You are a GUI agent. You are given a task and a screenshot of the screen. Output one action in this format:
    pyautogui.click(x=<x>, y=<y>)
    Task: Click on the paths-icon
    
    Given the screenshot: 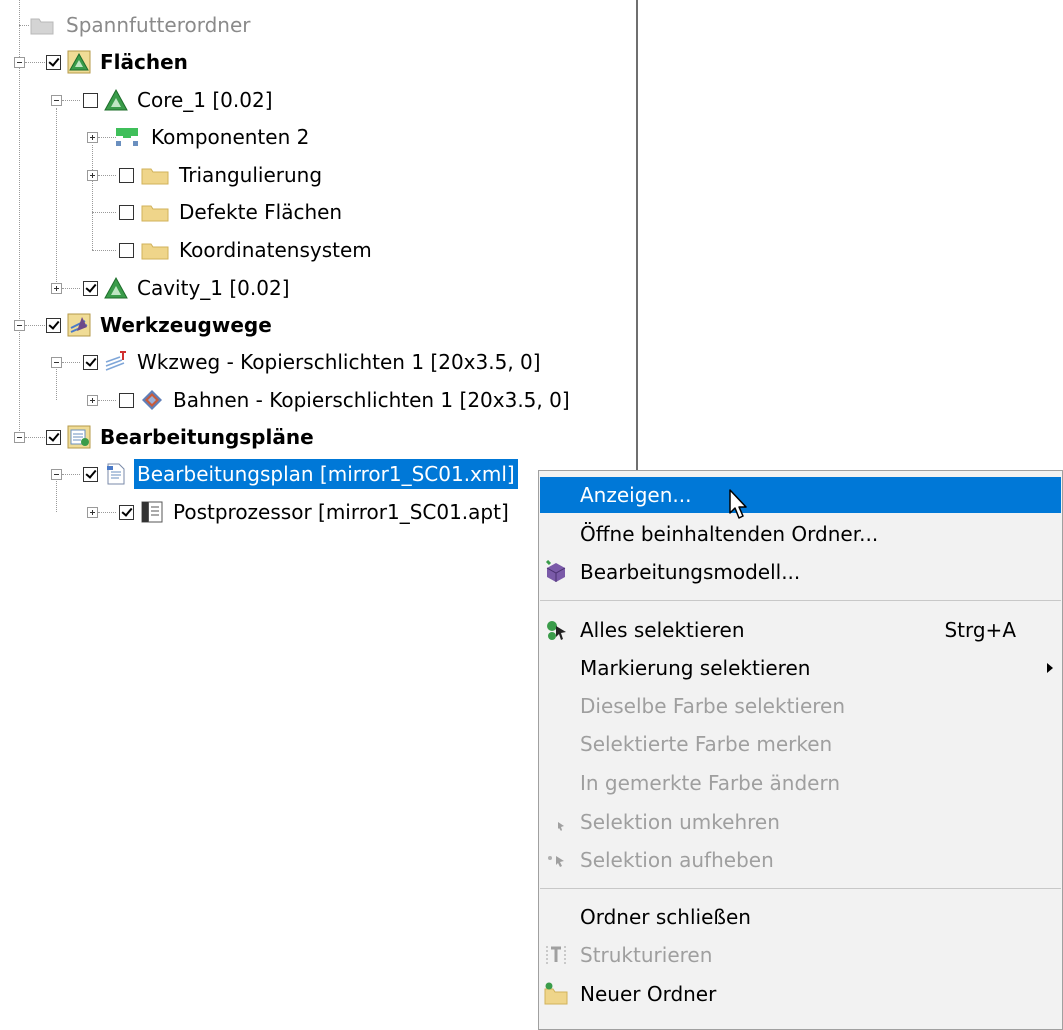 What is the action you would take?
    pyautogui.click(x=152, y=400)
    